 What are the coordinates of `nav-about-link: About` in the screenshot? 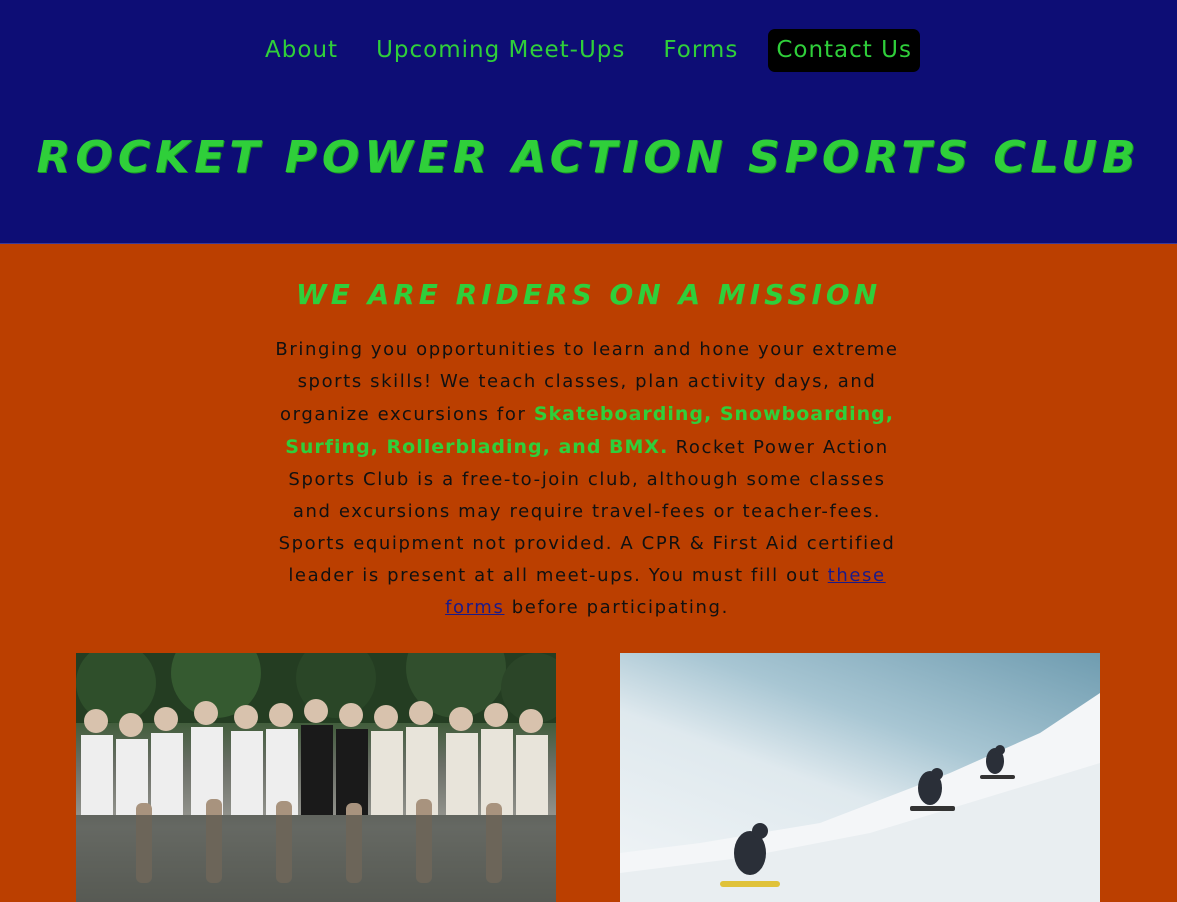 It's located at (301, 50).